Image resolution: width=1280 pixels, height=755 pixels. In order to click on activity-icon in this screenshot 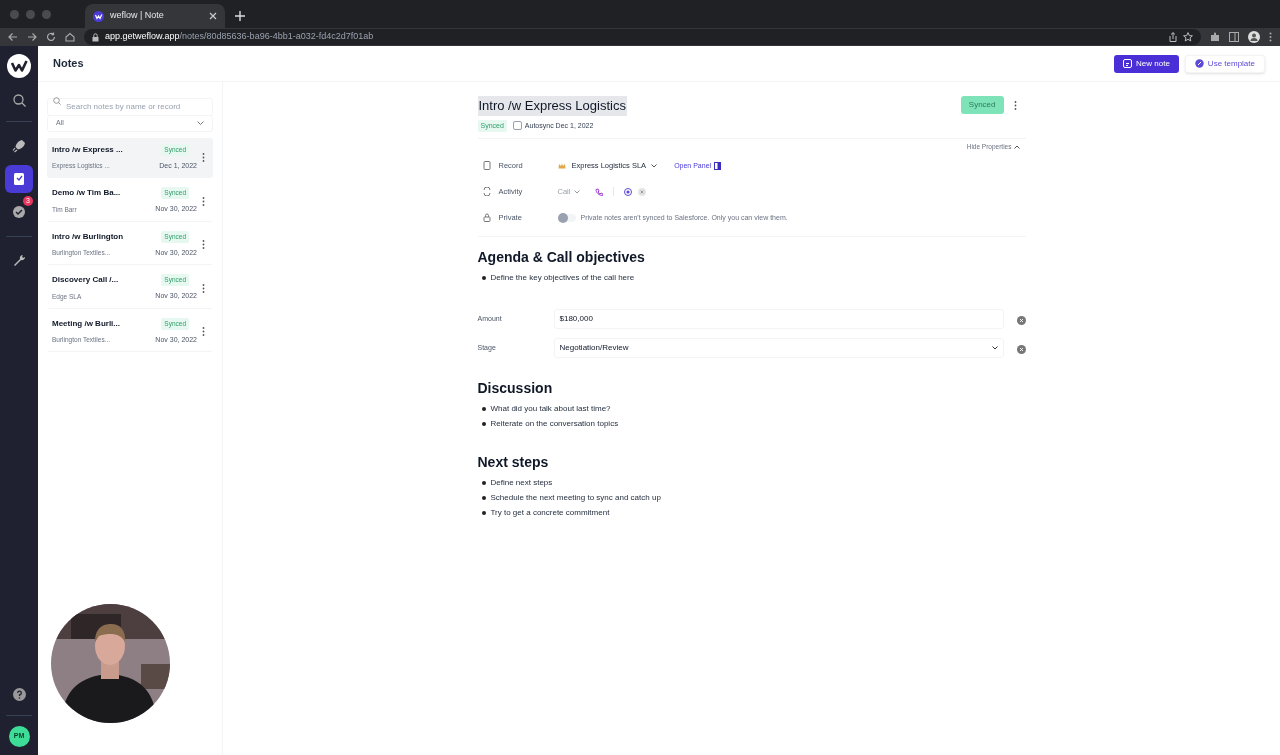, I will do `click(486, 192)`.